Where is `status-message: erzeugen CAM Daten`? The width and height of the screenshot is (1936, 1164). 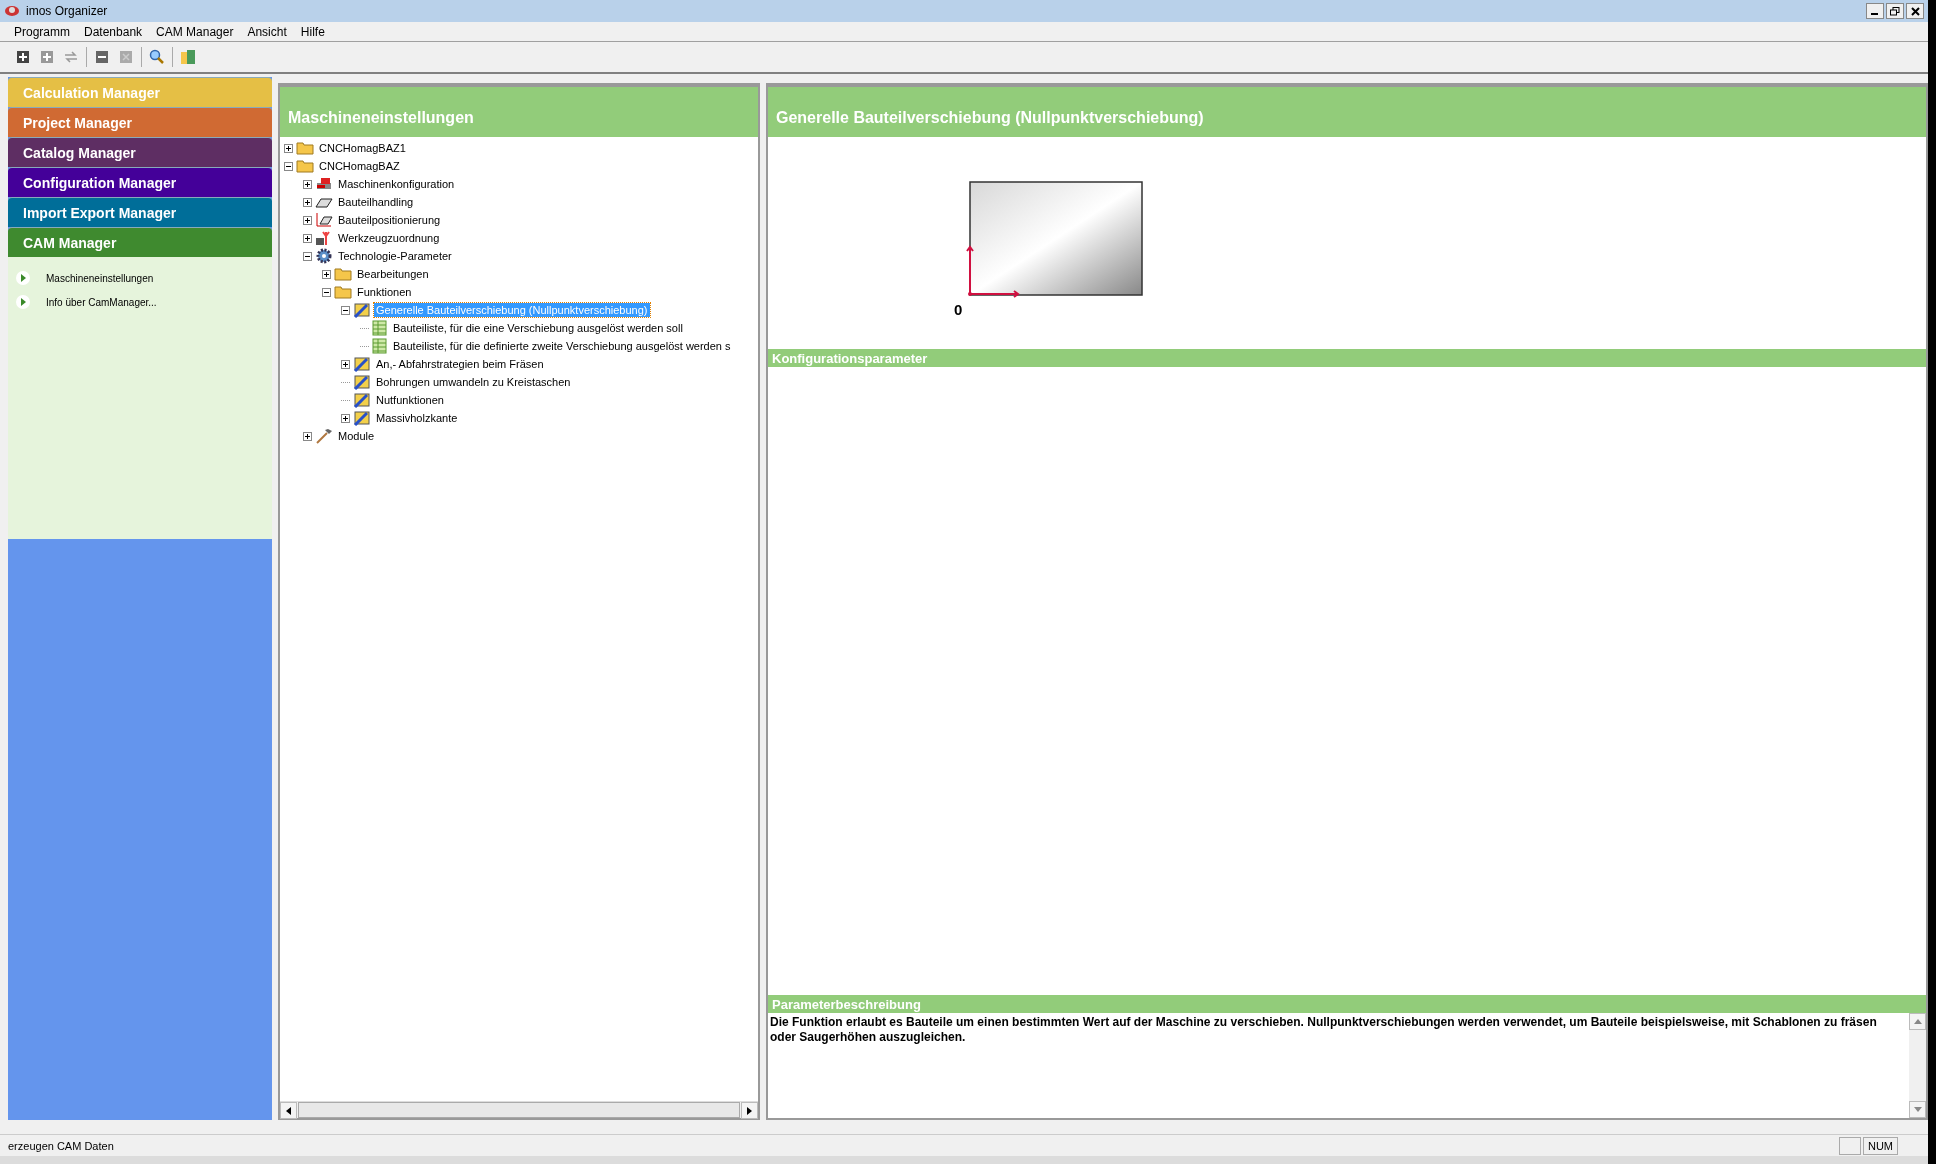
status-message: erzeugen CAM Daten is located at coordinates (61, 1145).